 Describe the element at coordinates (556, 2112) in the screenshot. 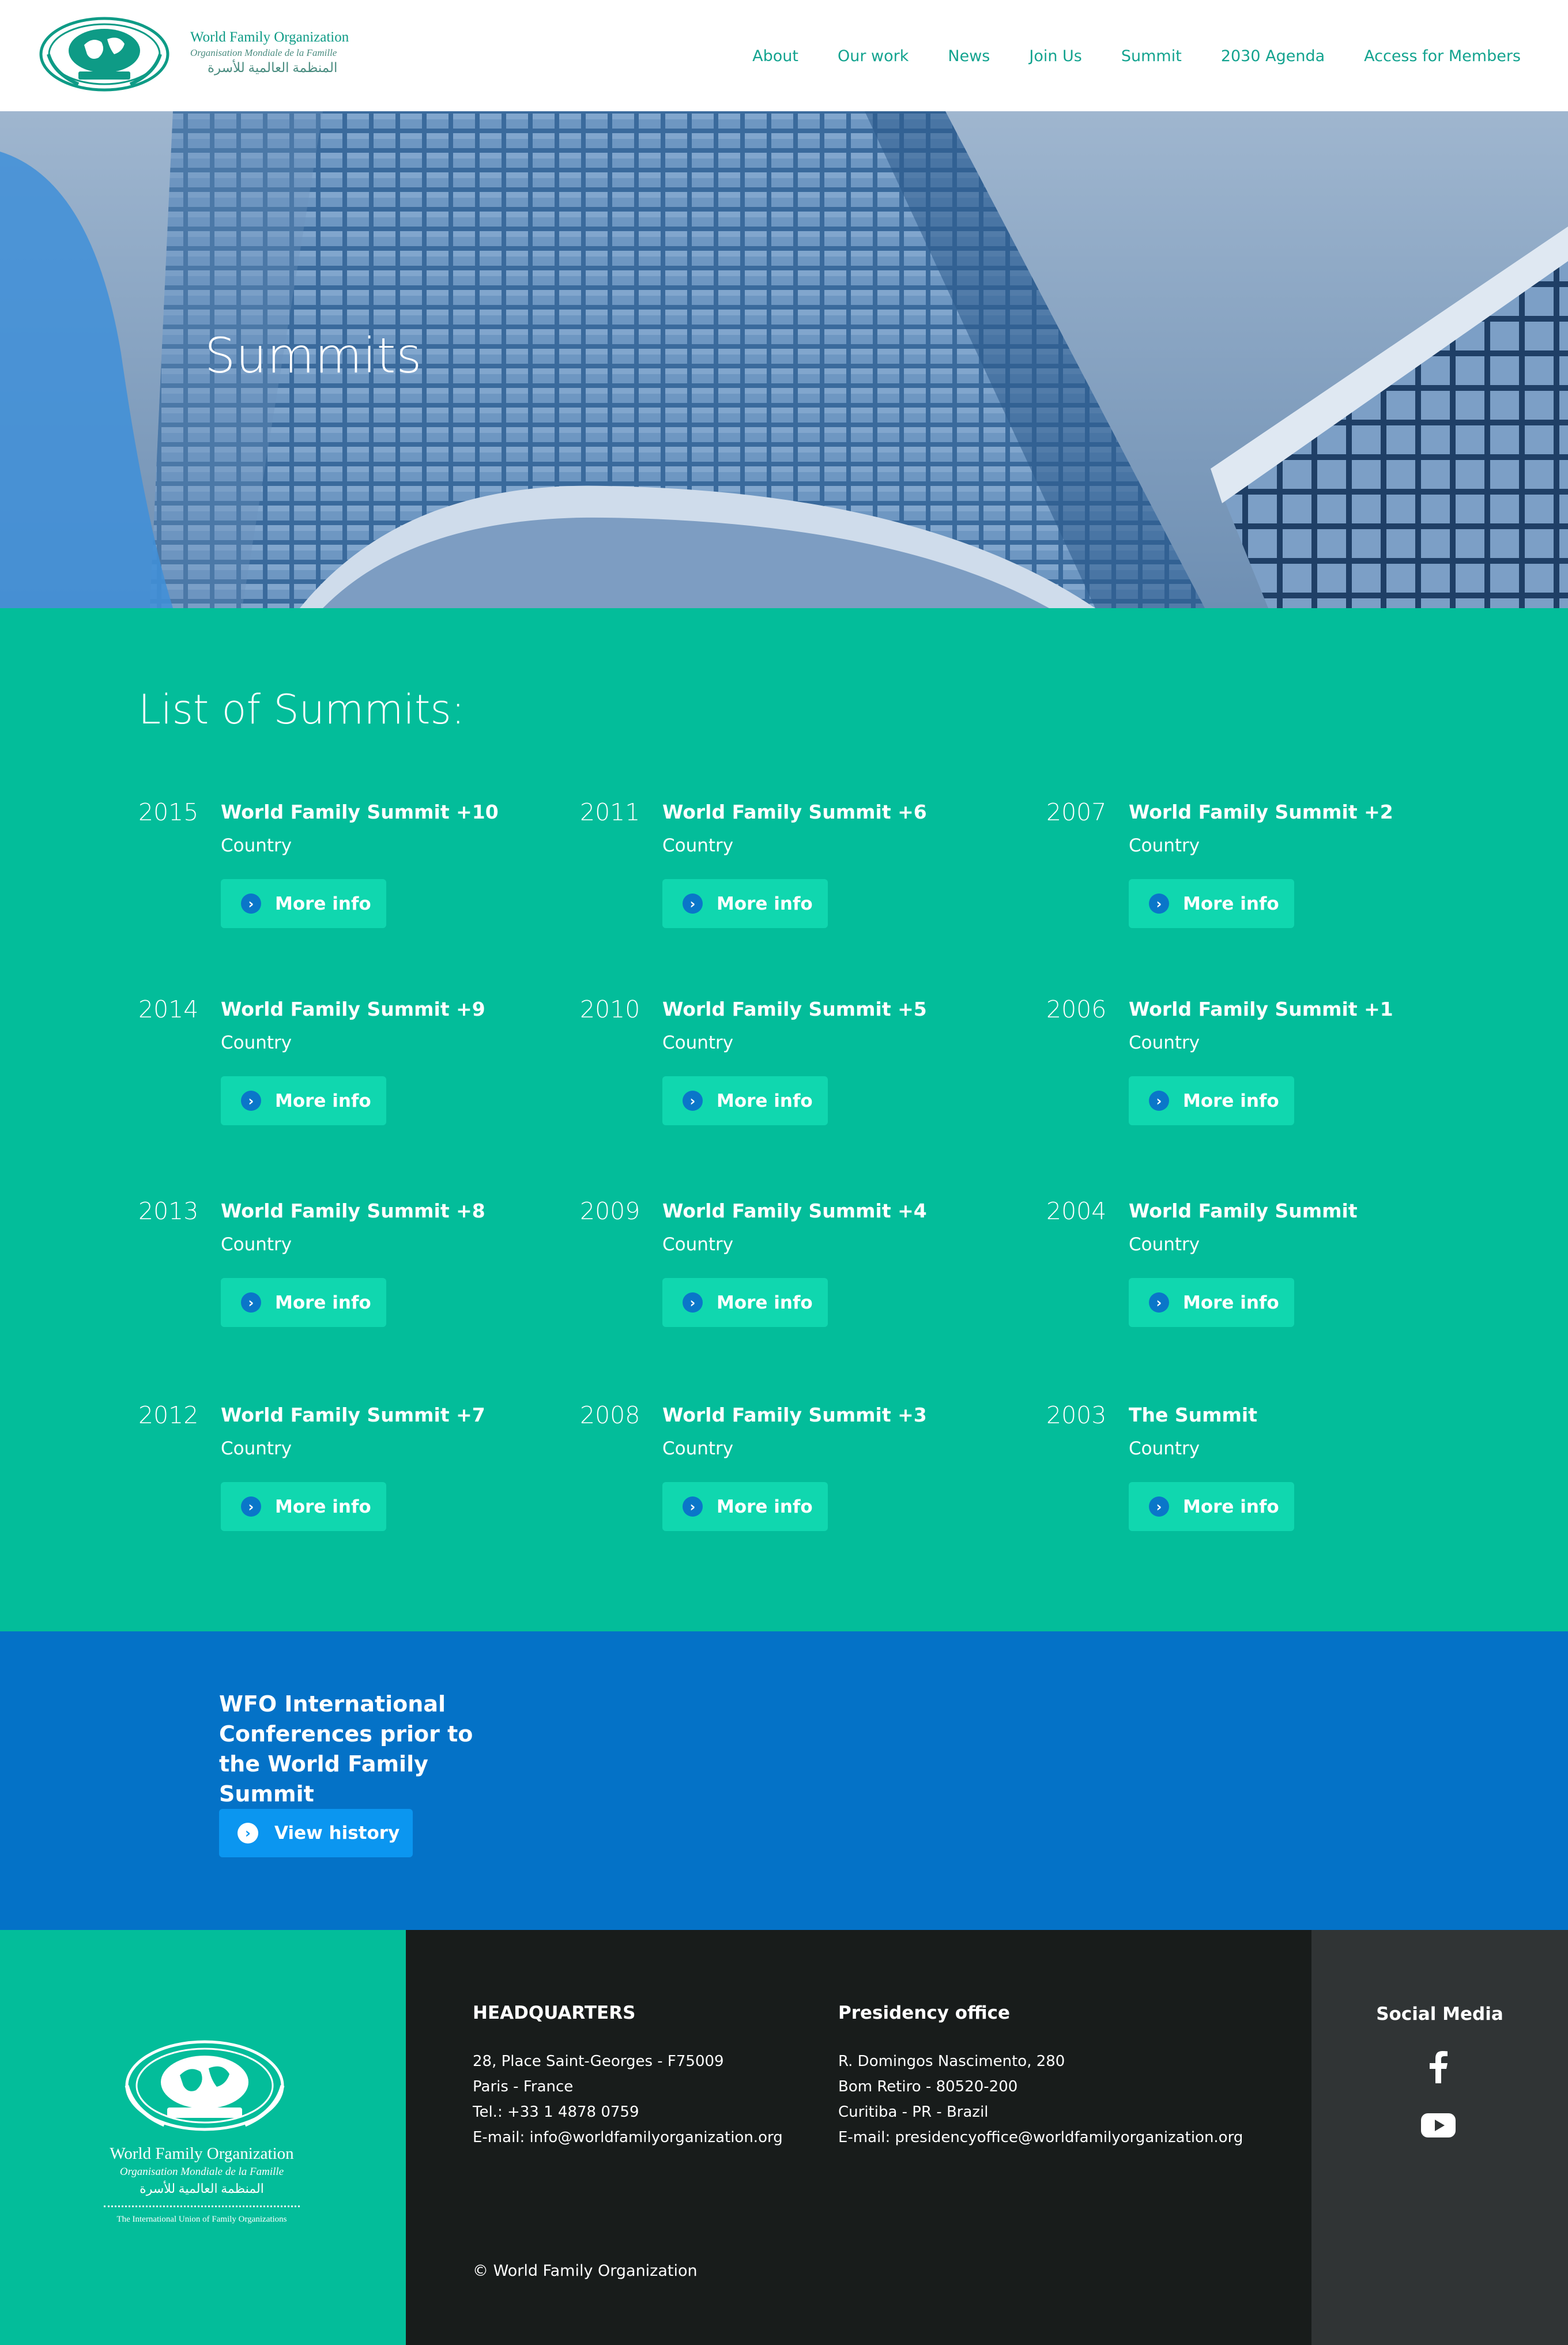

I see `hq-line: Tel.: +33 1 4878 0759` at that location.